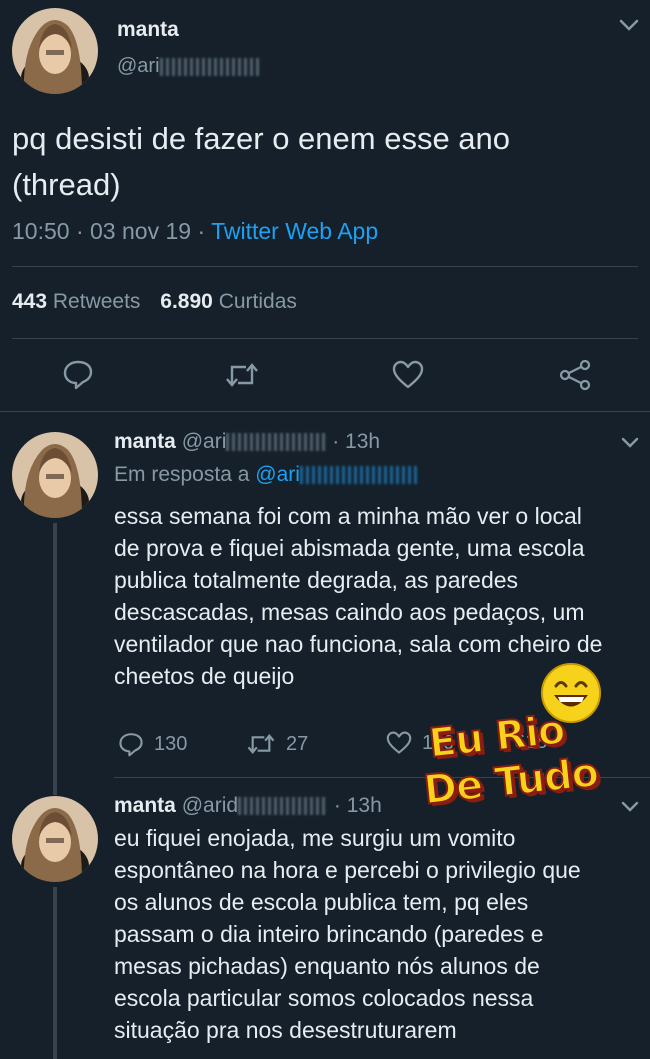 The image size is (650, 1059). Describe the element at coordinates (321, 902) in the screenshot. I see `tweet-text-line: os alunos de escola publica tem, pq eles` at that location.